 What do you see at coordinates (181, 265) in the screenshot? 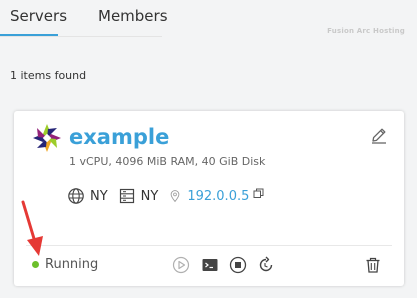
I see `play-icon` at bounding box center [181, 265].